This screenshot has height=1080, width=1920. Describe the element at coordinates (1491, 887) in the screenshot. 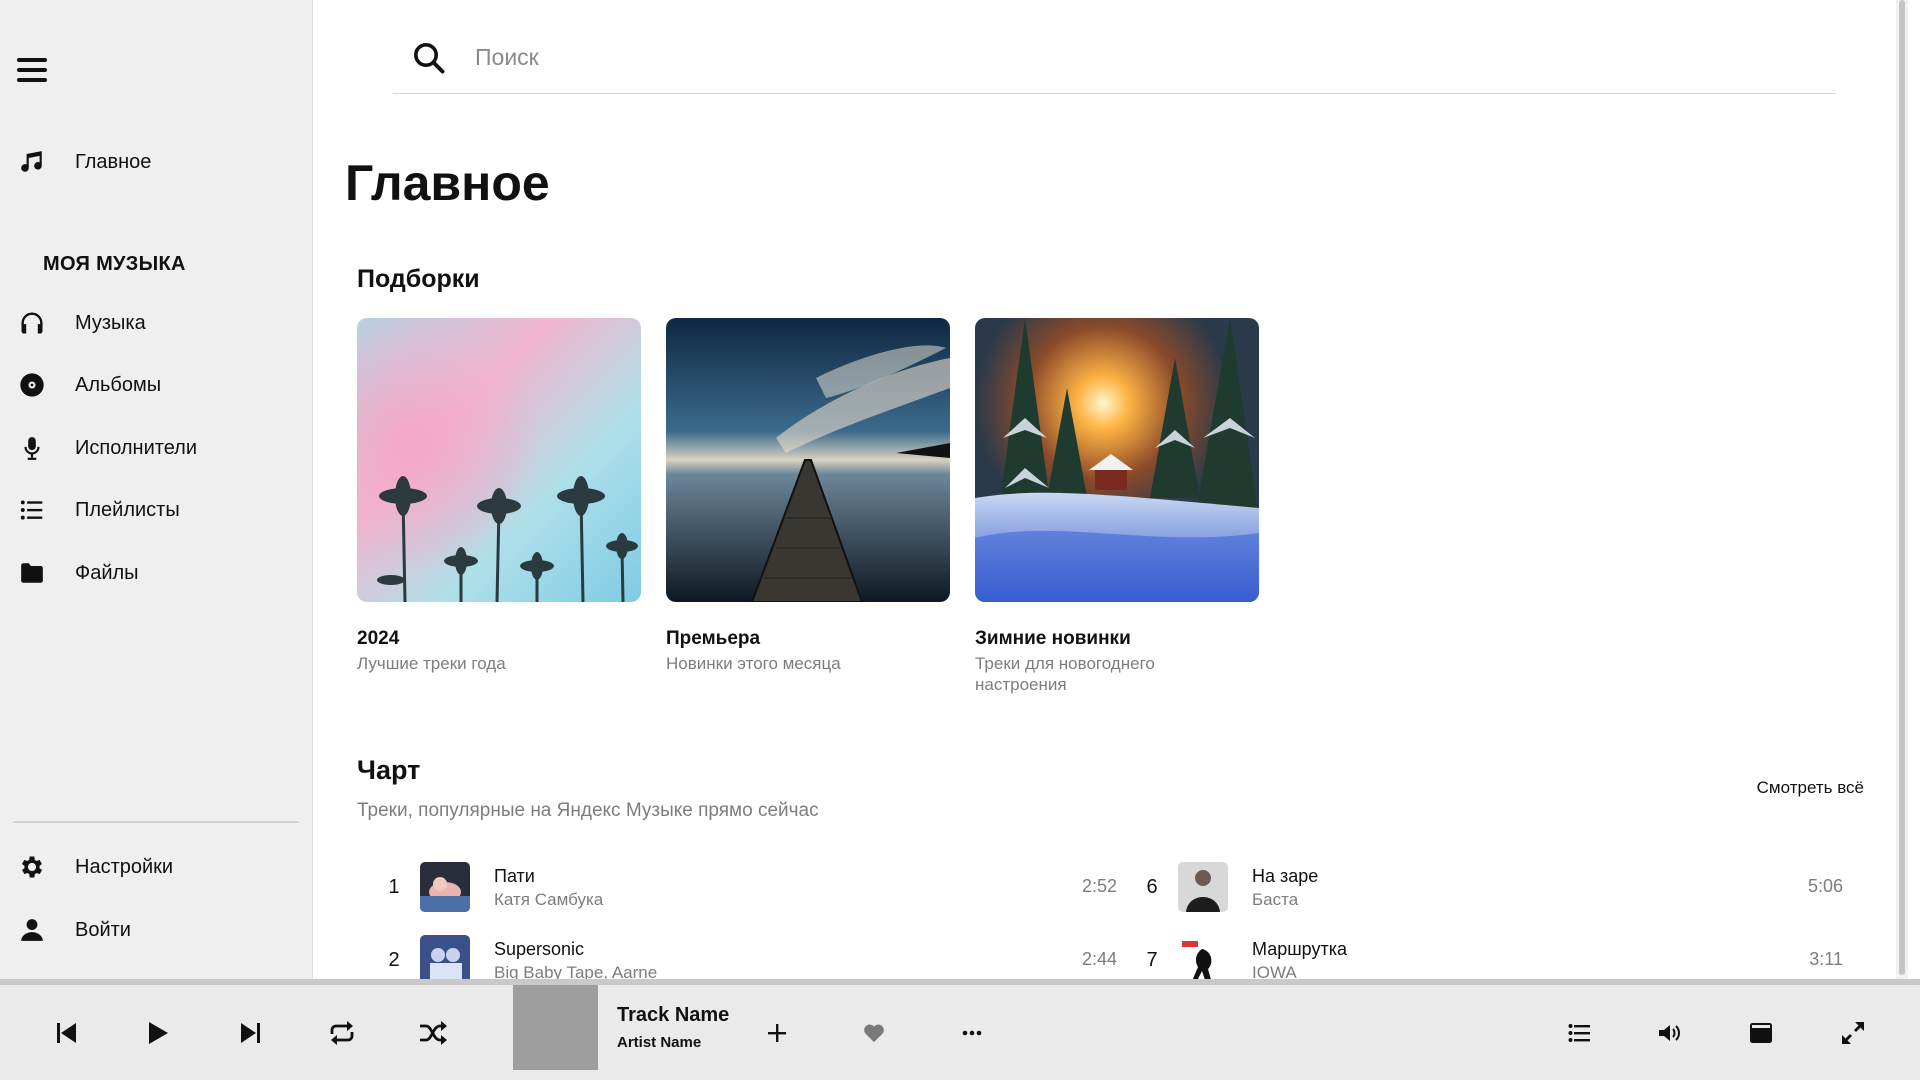

I see `chart-track-row: 6 На заре Баста 5:06` at that location.